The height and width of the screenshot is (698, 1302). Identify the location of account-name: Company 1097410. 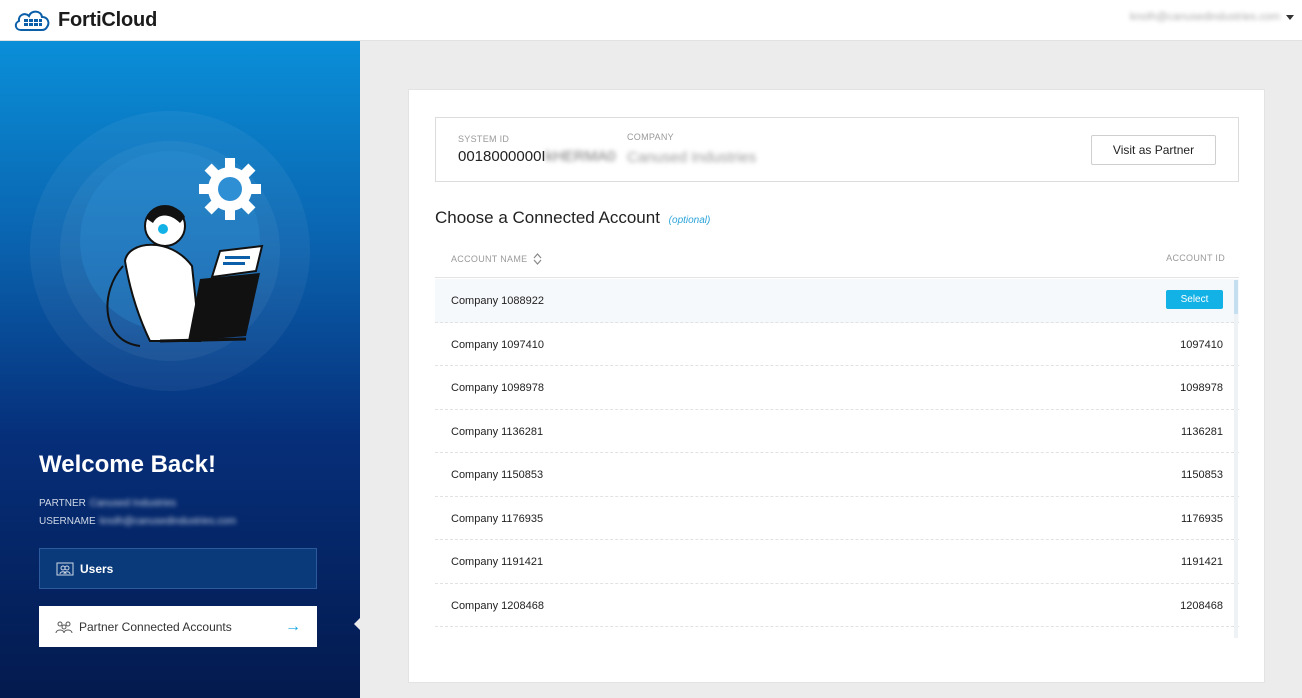
(497, 344).